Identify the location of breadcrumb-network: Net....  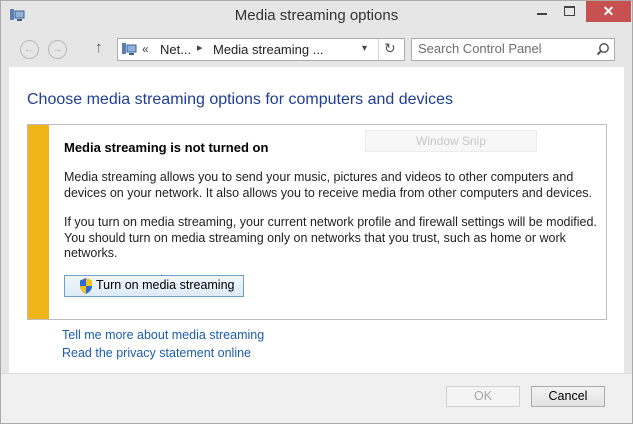
(175, 49).